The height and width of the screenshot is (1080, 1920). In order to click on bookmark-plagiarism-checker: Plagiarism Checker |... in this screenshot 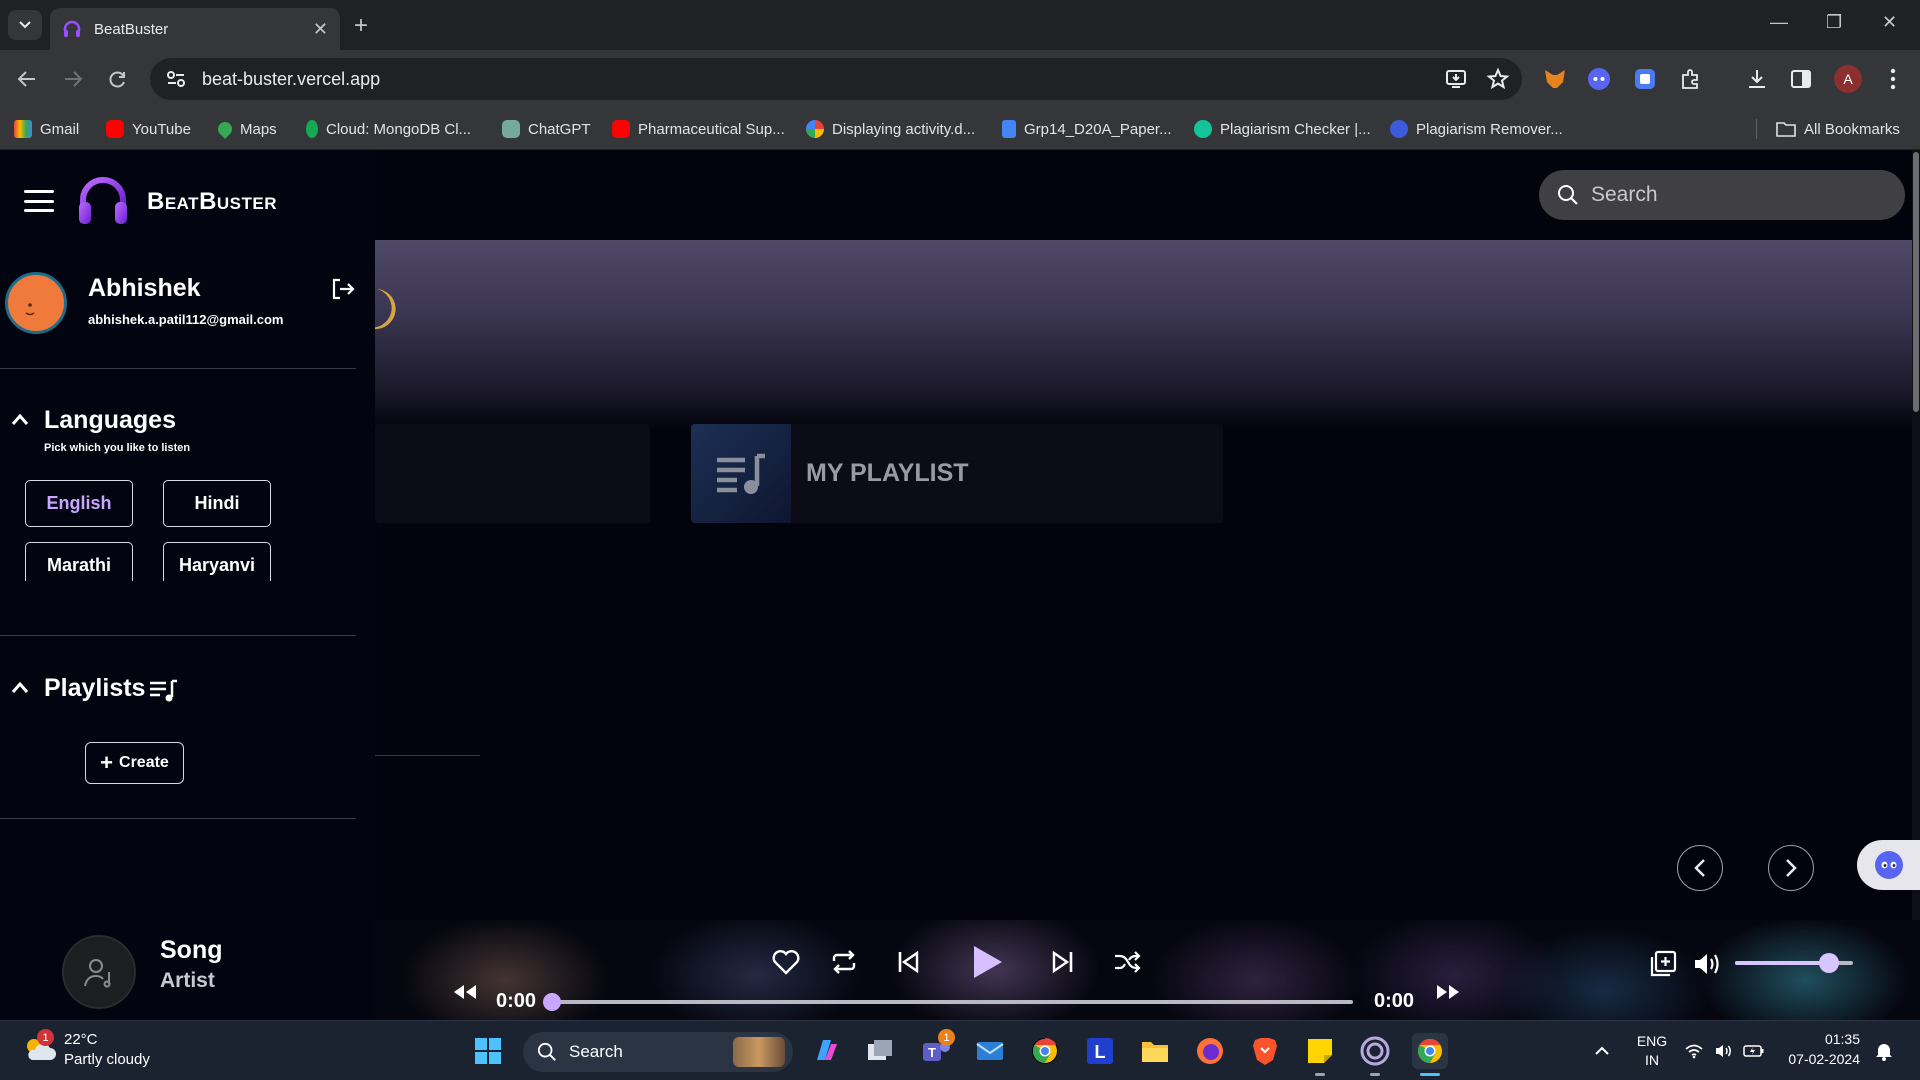, I will do `click(1282, 129)`.